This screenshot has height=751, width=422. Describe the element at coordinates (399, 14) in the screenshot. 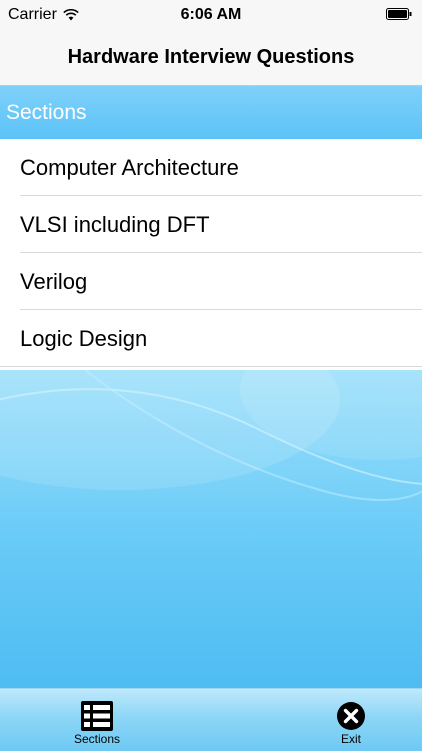

I see `battery-icon` at that location.